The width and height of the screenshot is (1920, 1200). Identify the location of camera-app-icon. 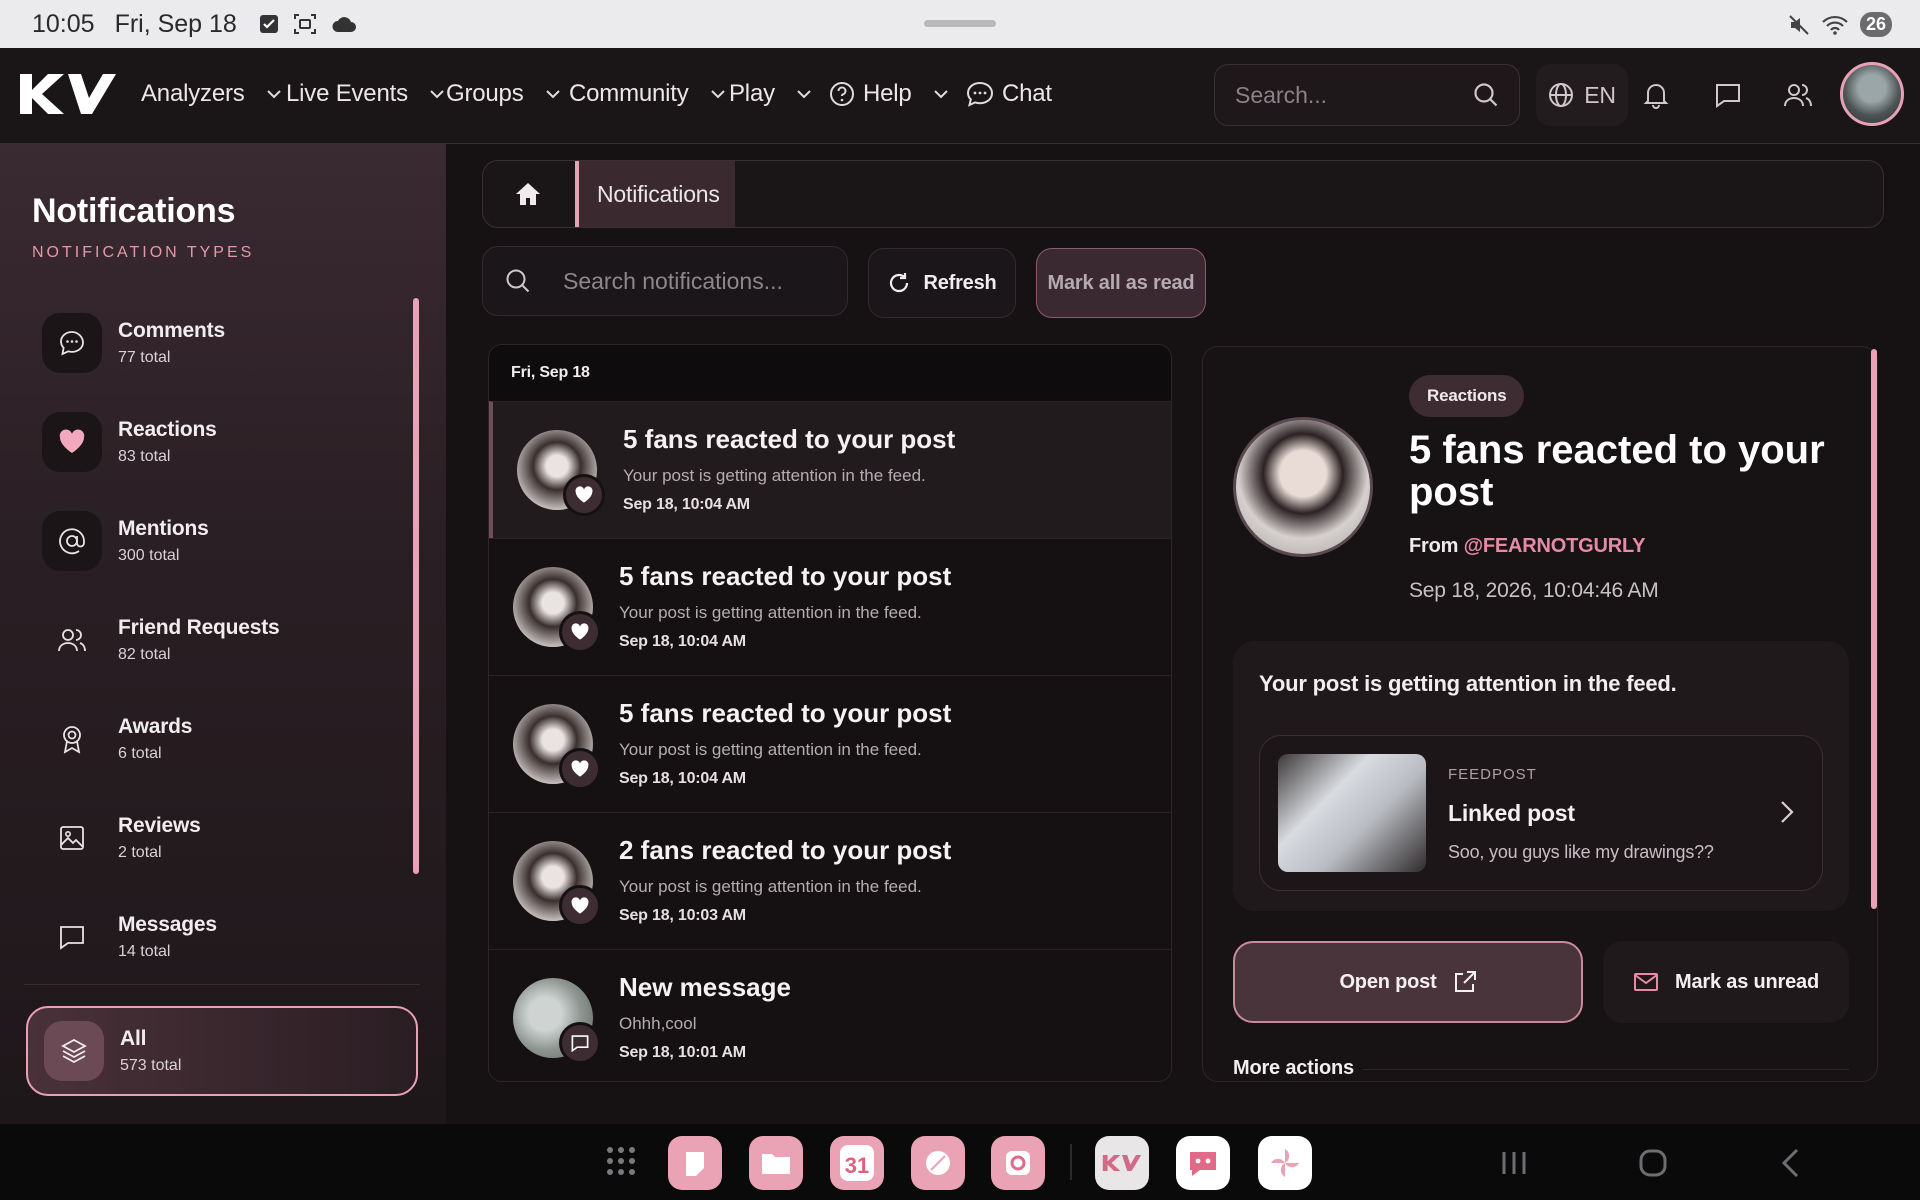
(1018, 1163).